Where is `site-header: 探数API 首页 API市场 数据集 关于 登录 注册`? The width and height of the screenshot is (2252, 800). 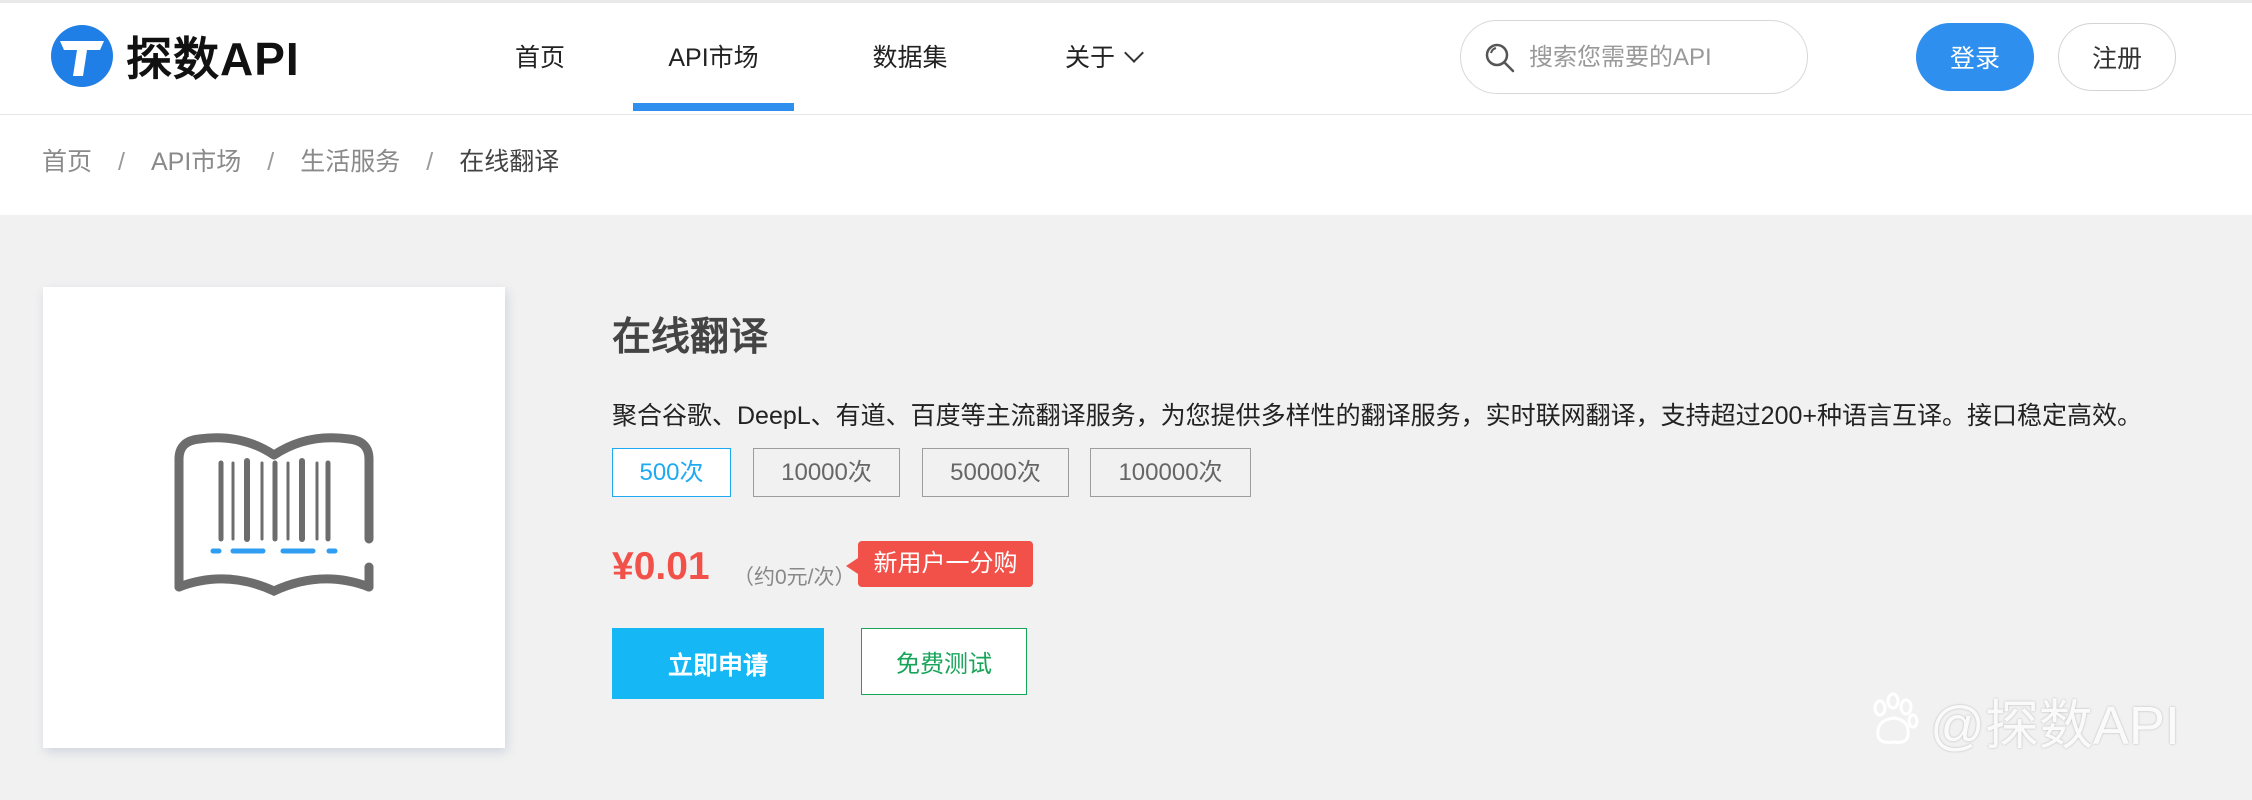
site-header: 探数API 首页 API市场 数据集 关于 登录 注册 is located at coordinates (1126, 59).